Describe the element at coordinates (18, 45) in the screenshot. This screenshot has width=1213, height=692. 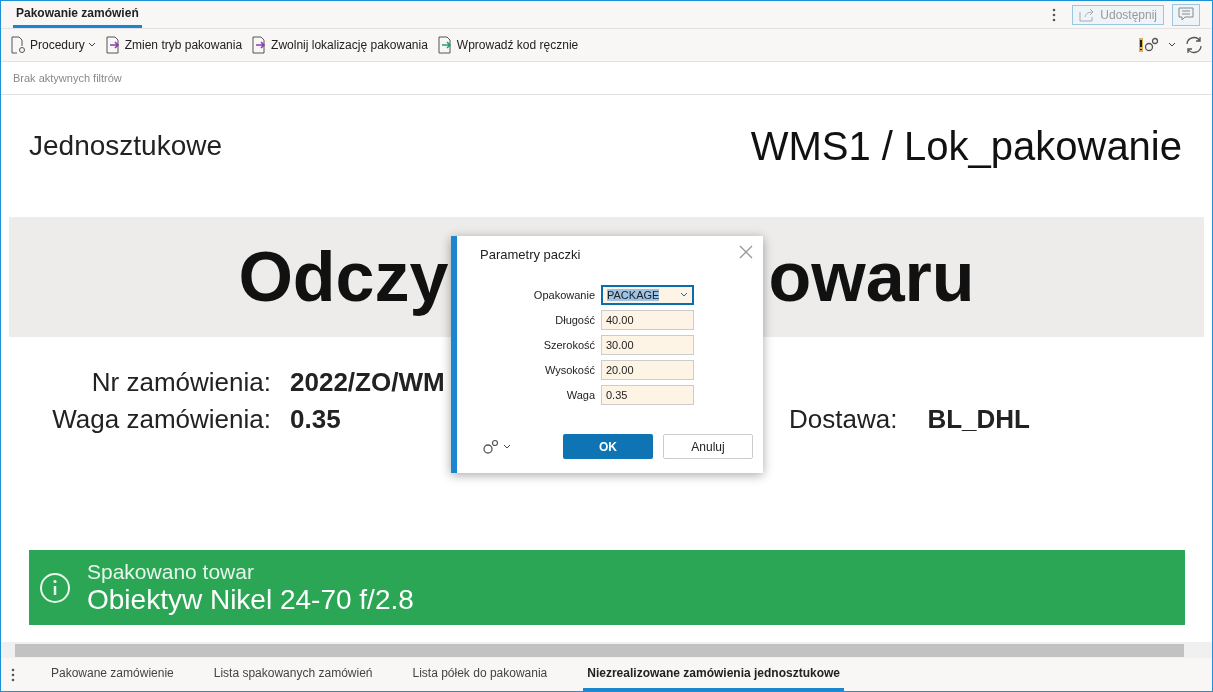
I see `document-gear-icon` at that location.